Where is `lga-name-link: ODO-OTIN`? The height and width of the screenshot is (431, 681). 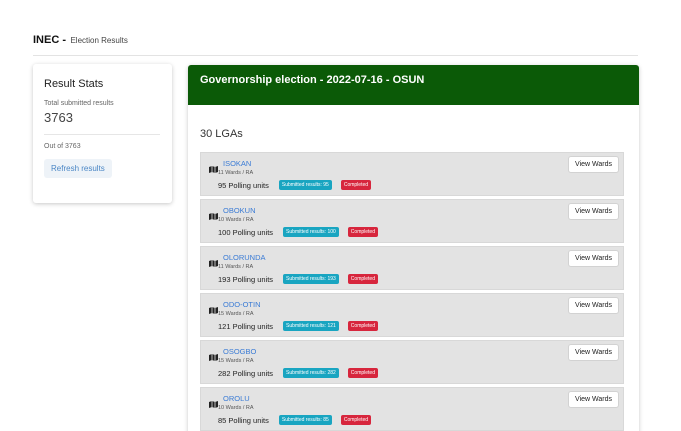 lga-name-link: ODO-OTIN is located at coordinates (242, 304).